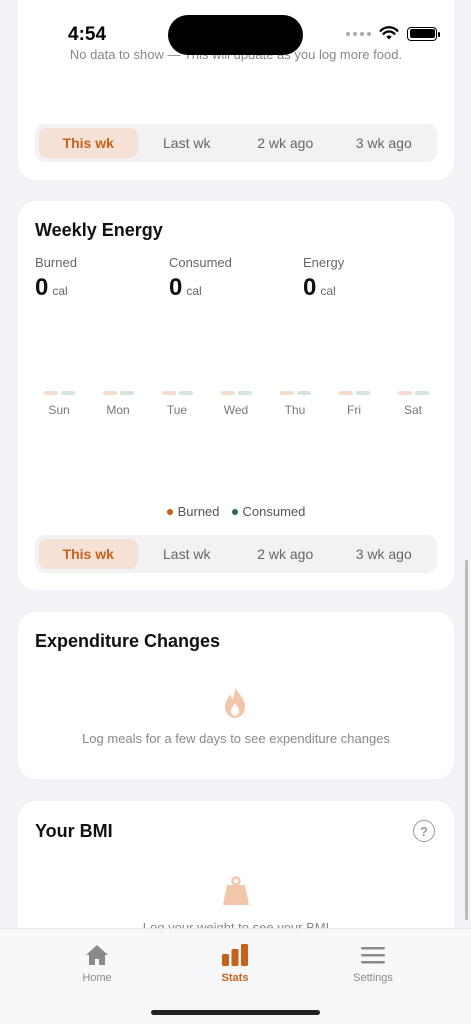 The width and height of the screenshot is (471, 1024). I want to click on stat-label: Consumed, so click(200, 262).